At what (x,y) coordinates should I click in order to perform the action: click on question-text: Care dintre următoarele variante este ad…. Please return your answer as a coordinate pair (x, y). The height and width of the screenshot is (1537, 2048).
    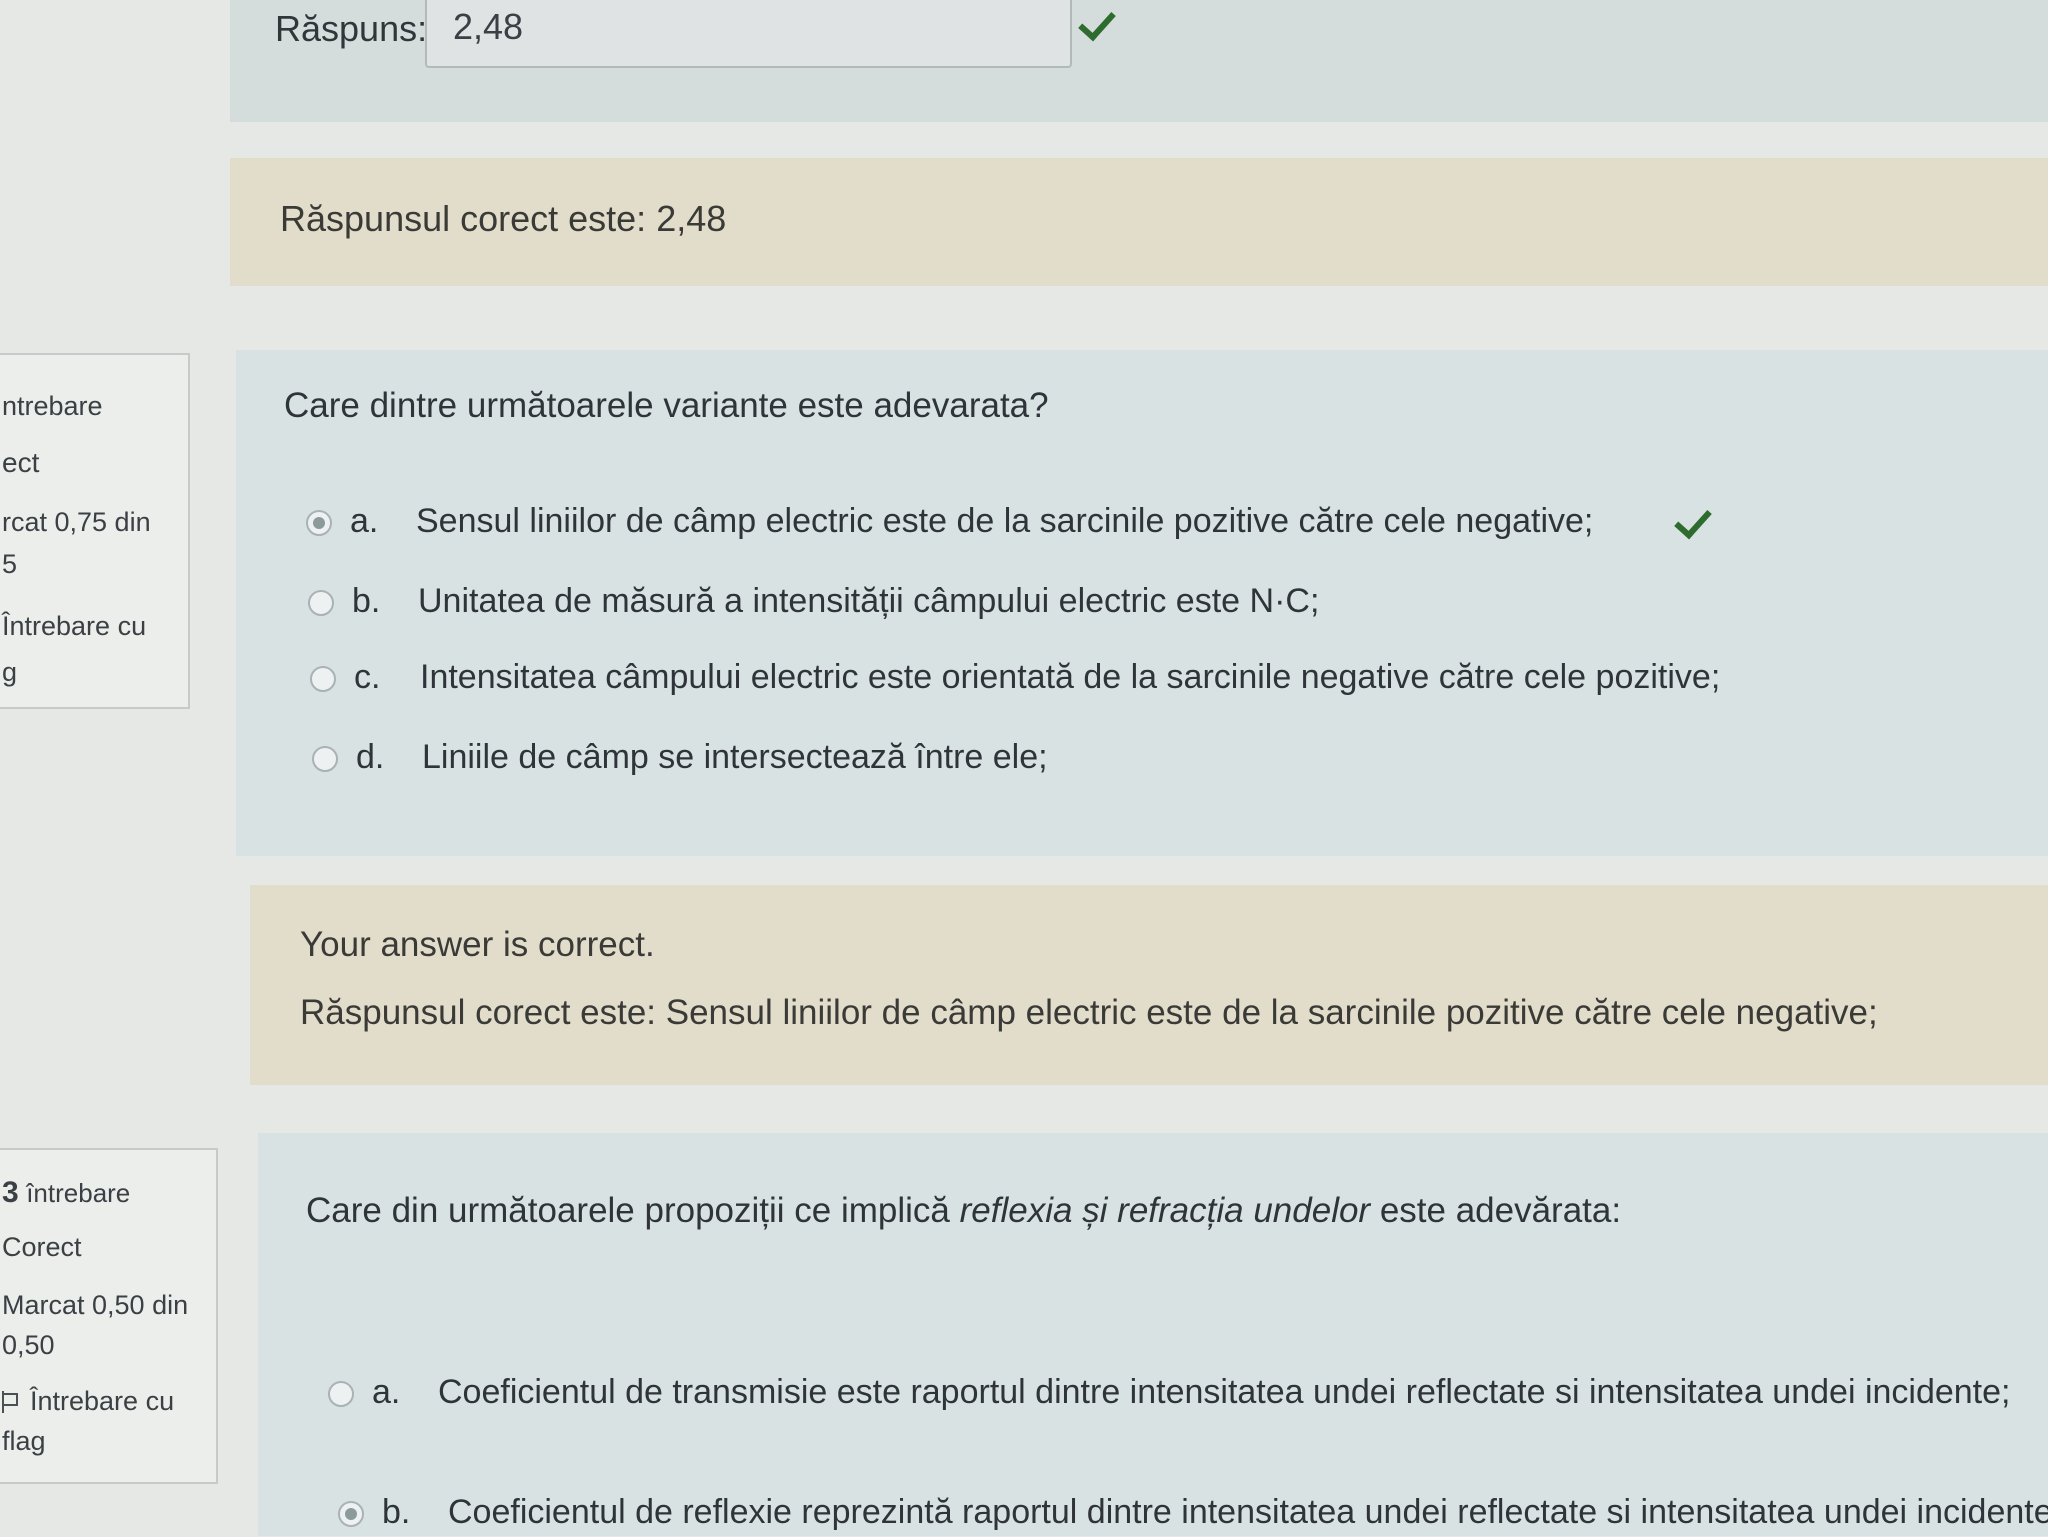
    Looking at the image, I should click on (666, 405).